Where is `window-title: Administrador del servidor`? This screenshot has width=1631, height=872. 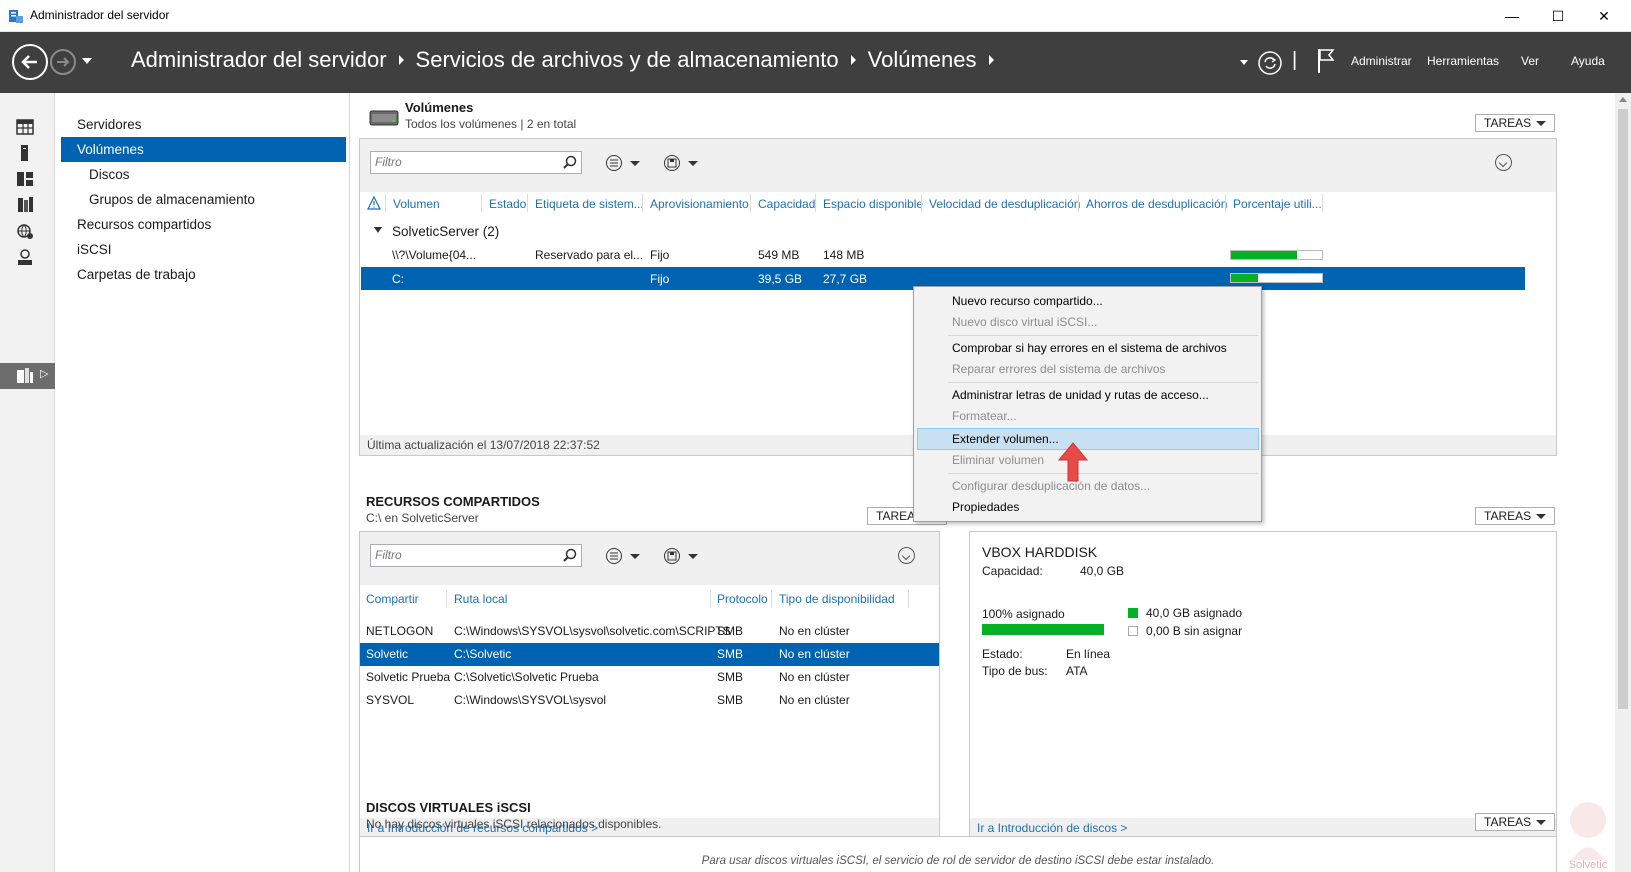 window-title: Administrador del servidor is located at coordinates (100, 15).